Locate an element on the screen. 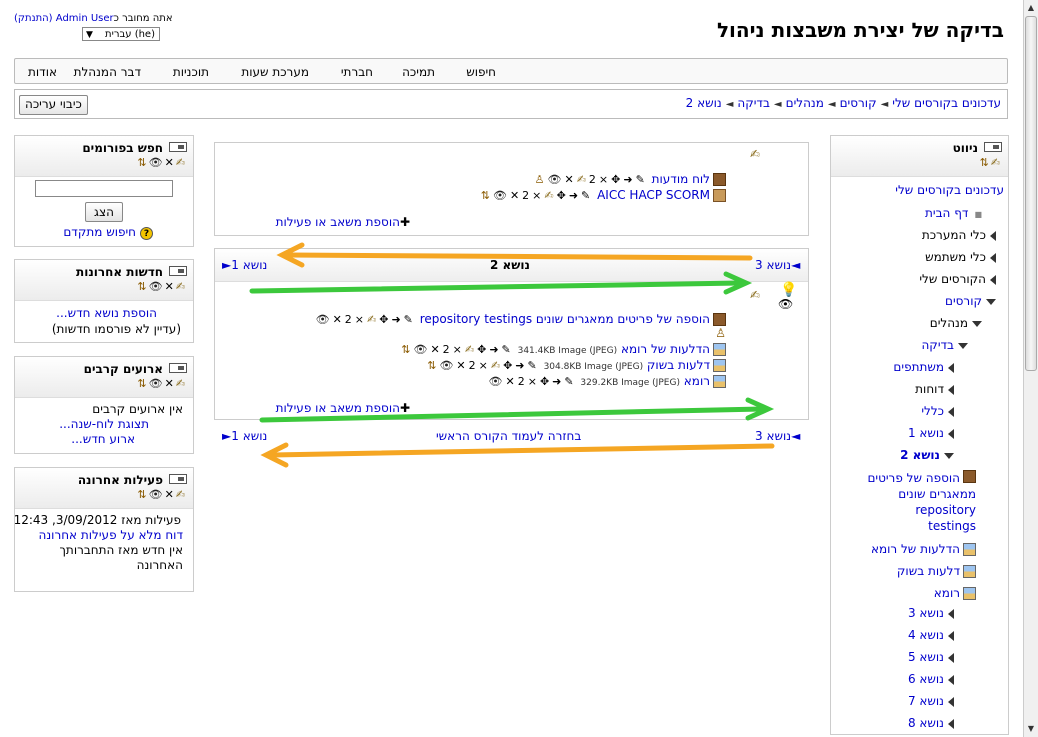  scroll-thumb is located at coordinates (1031, 193).